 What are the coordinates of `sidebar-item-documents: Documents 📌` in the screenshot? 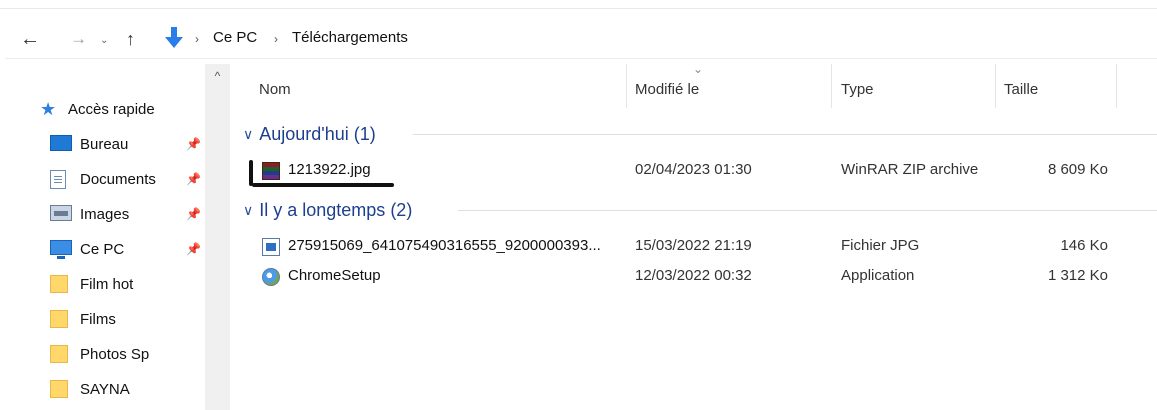 It's located at (102, 179).